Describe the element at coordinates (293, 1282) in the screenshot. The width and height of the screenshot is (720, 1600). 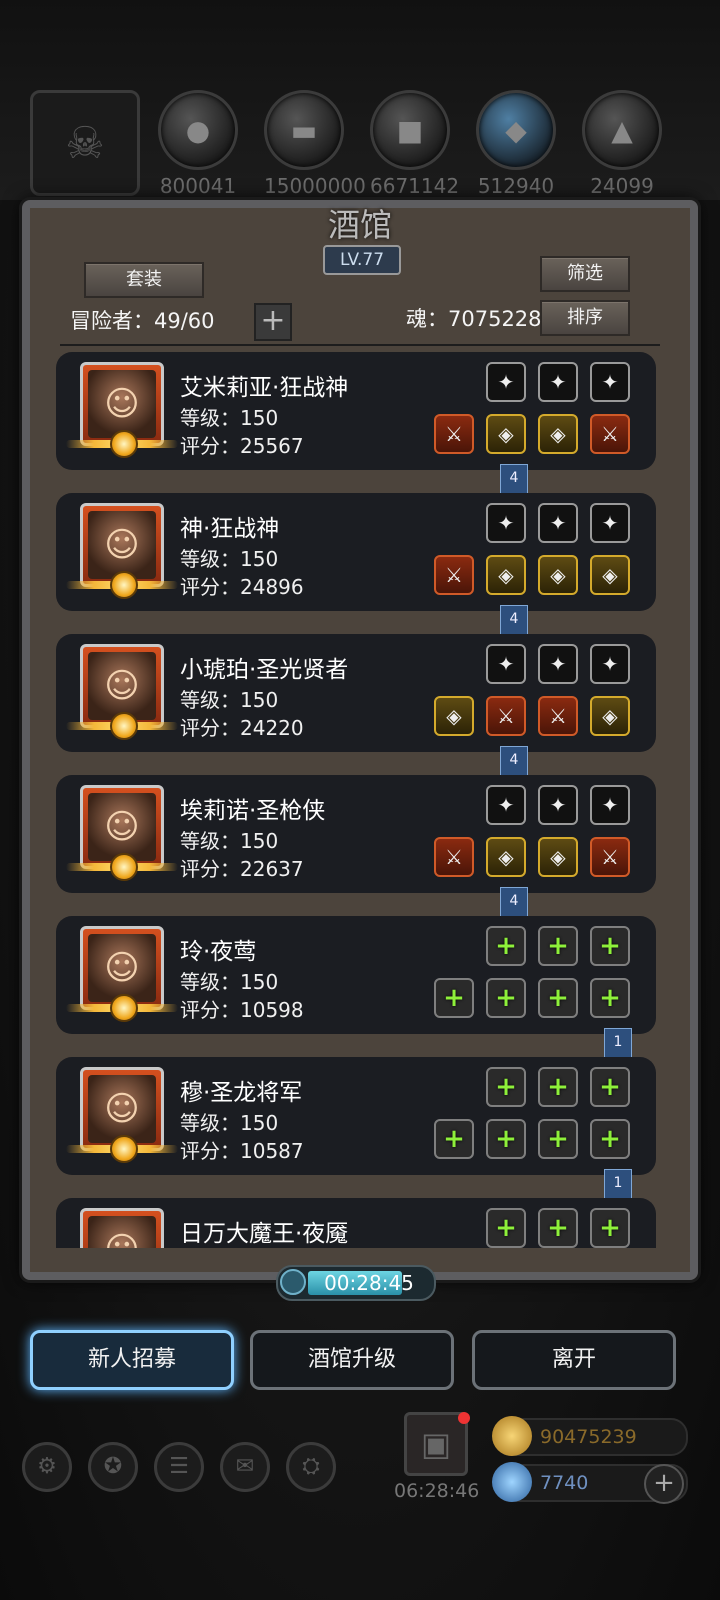
I see `clock-icon` at that location.